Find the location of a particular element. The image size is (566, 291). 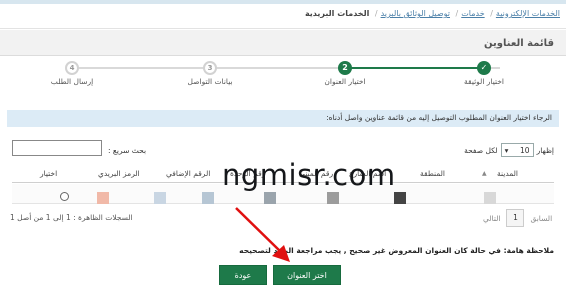

page-number-button: 1 is located at coordinates (515, 218).